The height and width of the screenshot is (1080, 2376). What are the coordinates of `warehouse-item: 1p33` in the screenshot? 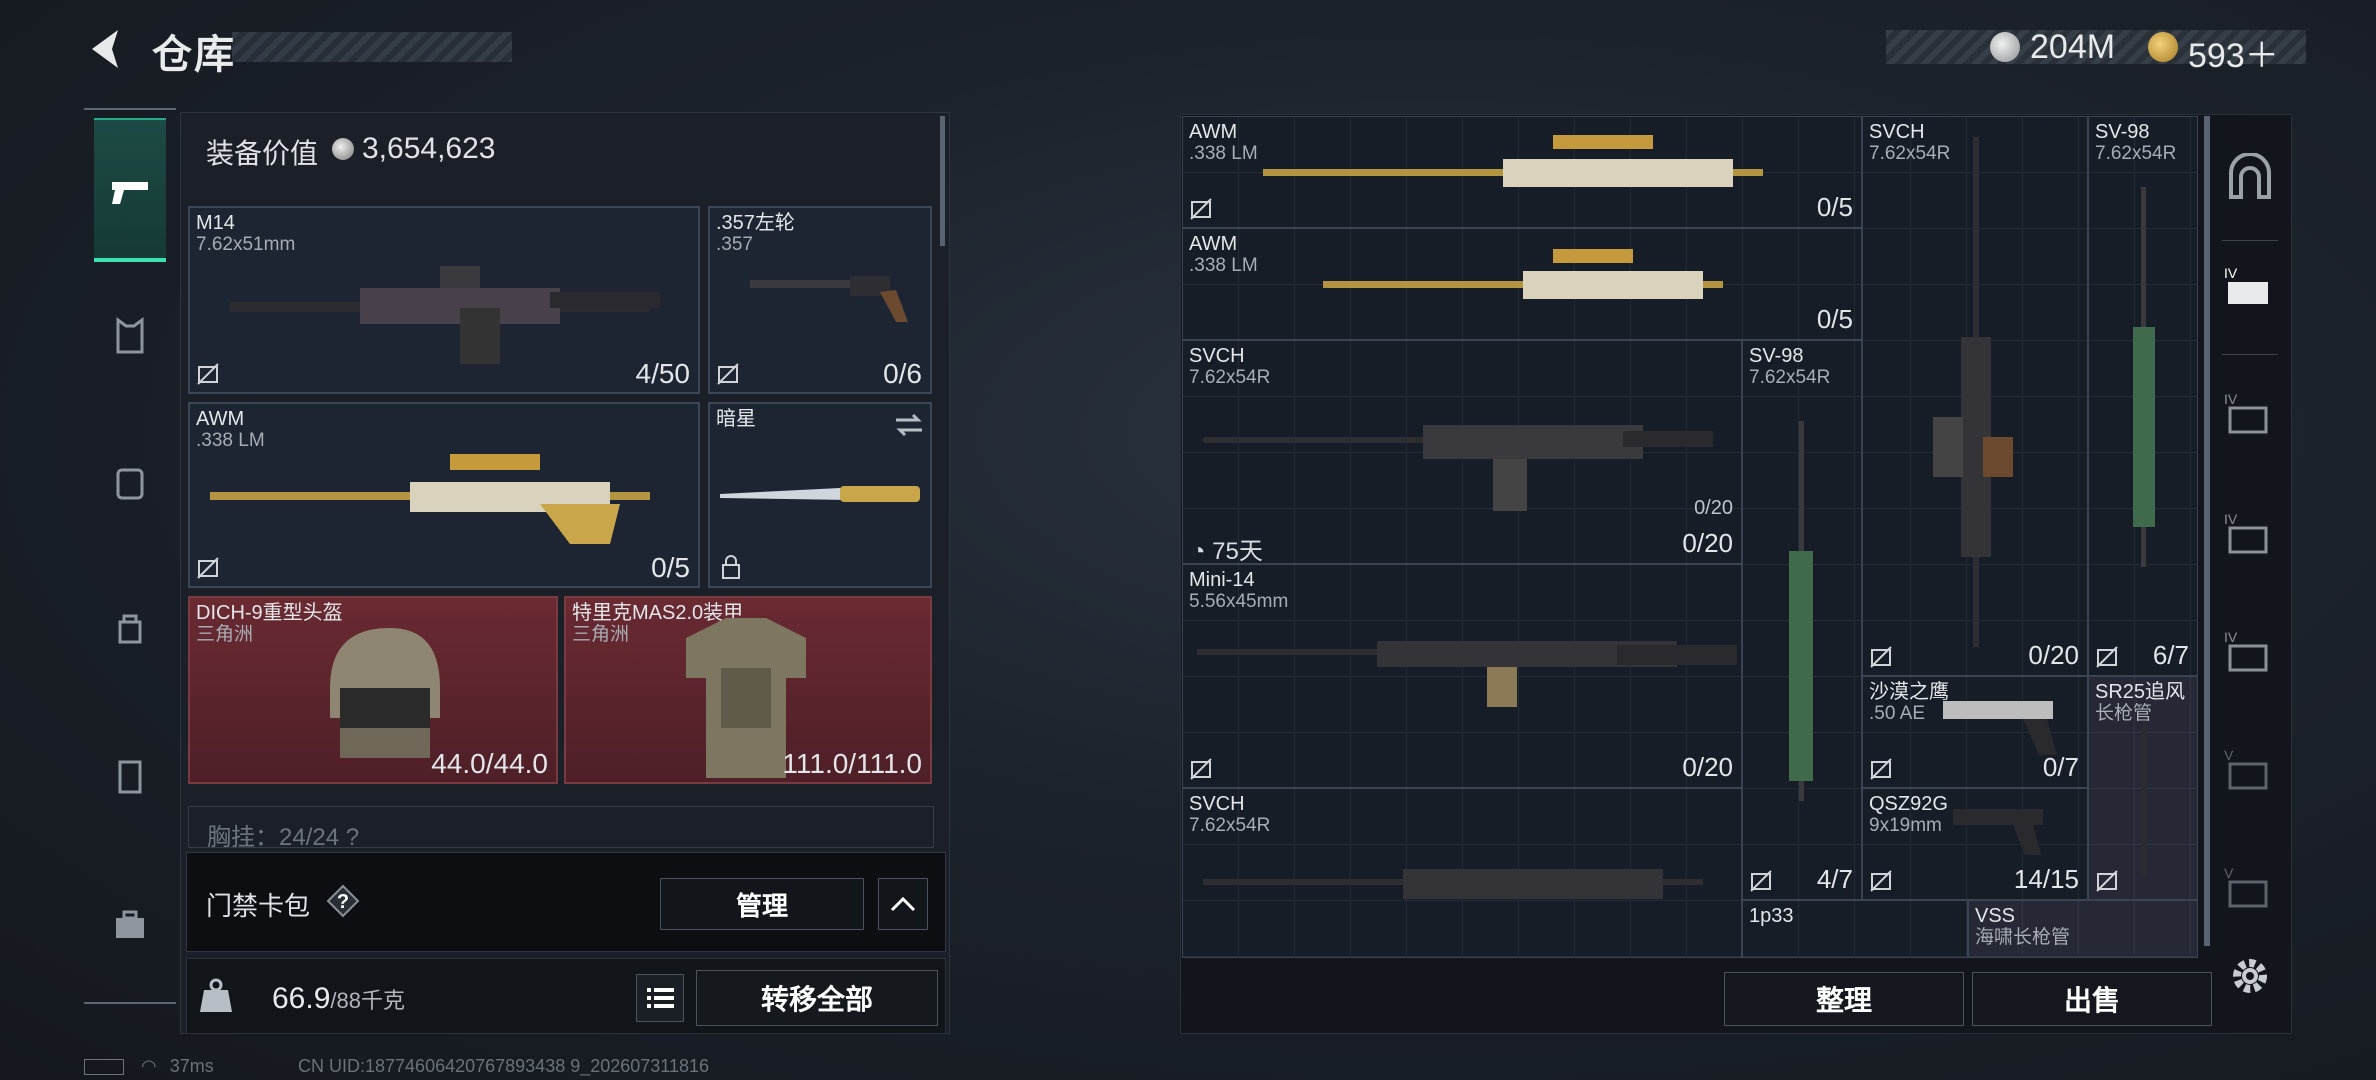 It's located at (1855, 929).